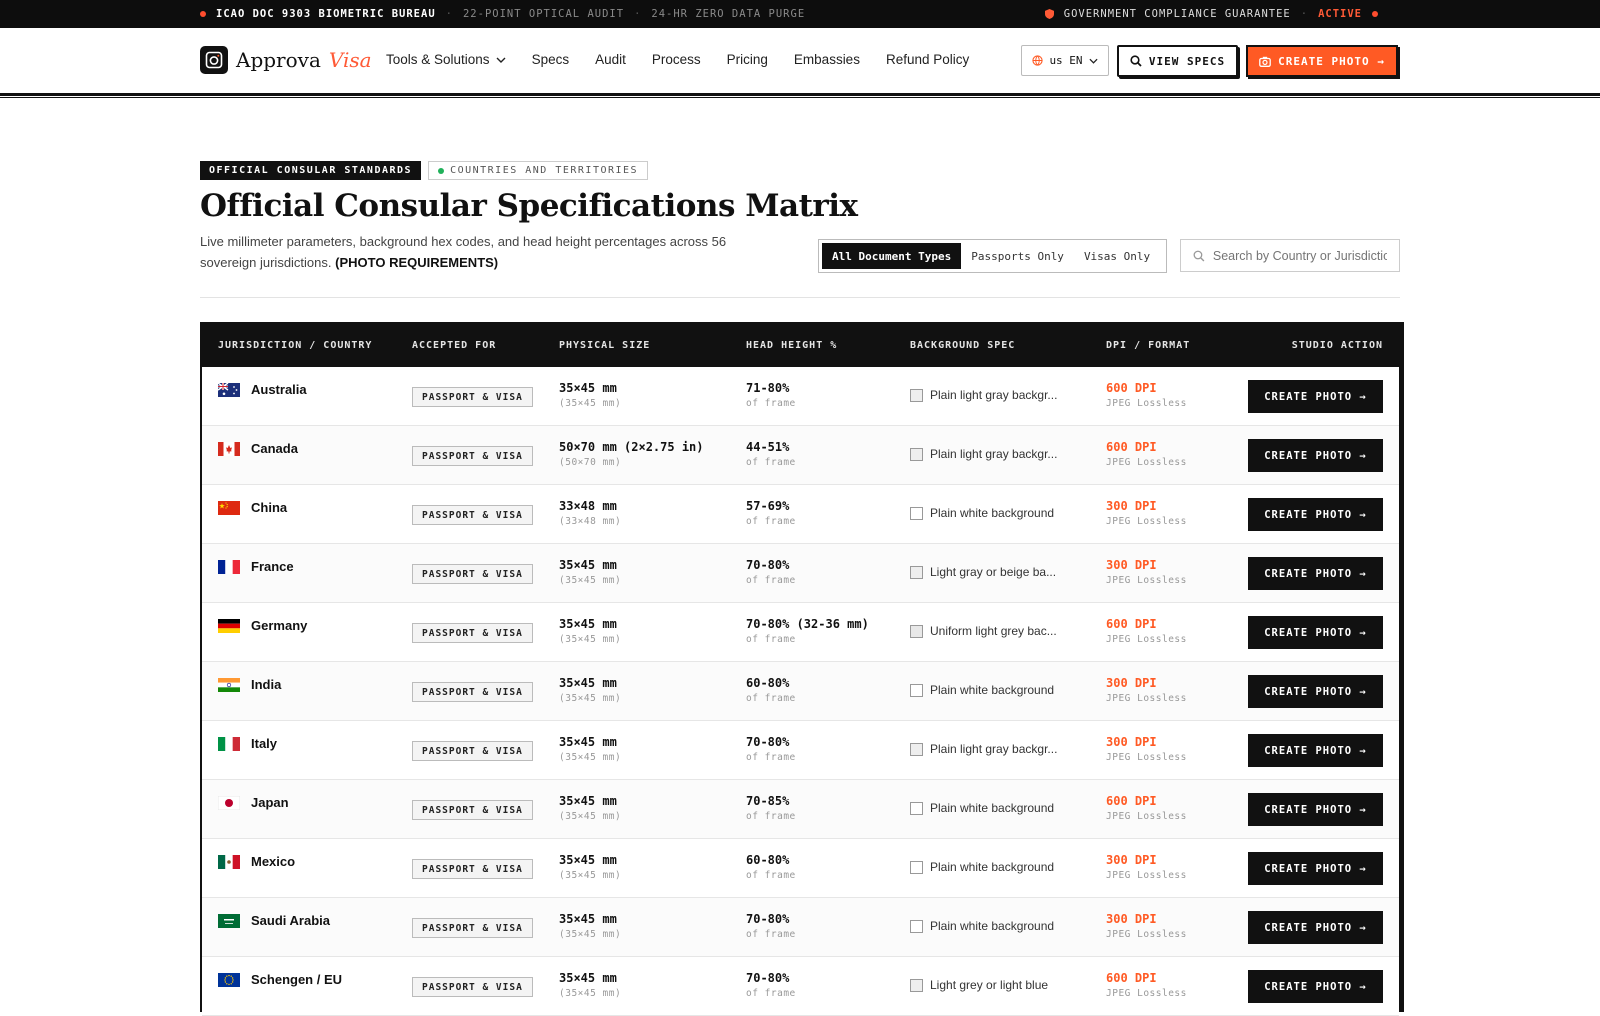 The height and width of the screenshot is (1016, 1600). I want to click on language-selector: us EN, so click(1065, 60).